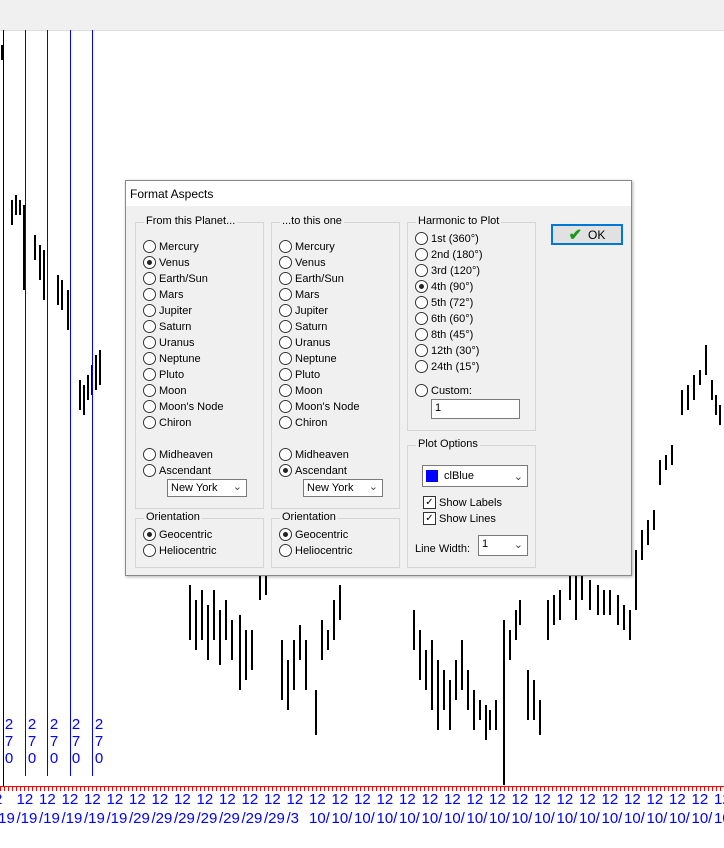 This screenshot has height=848, width=724. Describe the element at coordinates (183, 406) in the screenshot. I see `from-radio-moon-s-node: Moon's Node` at that location.